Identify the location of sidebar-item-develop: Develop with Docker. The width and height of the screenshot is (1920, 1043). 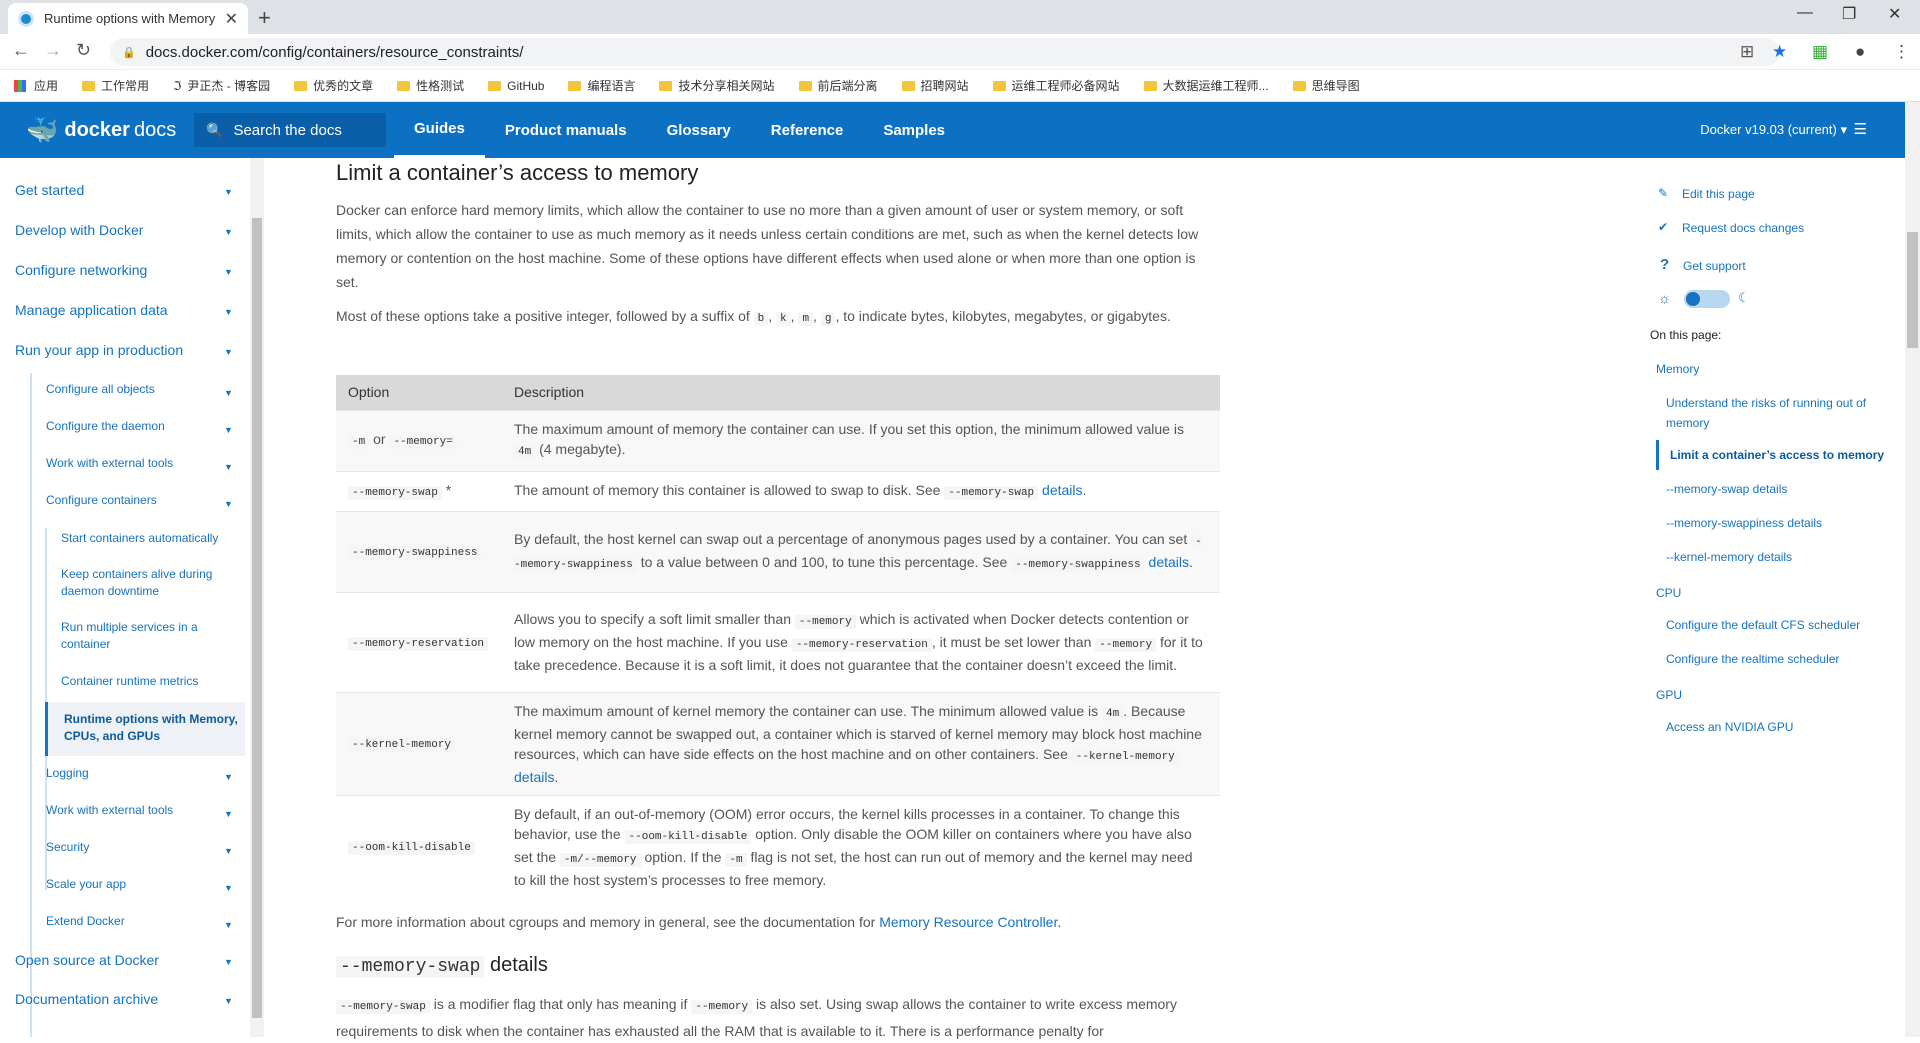
(79, 230).